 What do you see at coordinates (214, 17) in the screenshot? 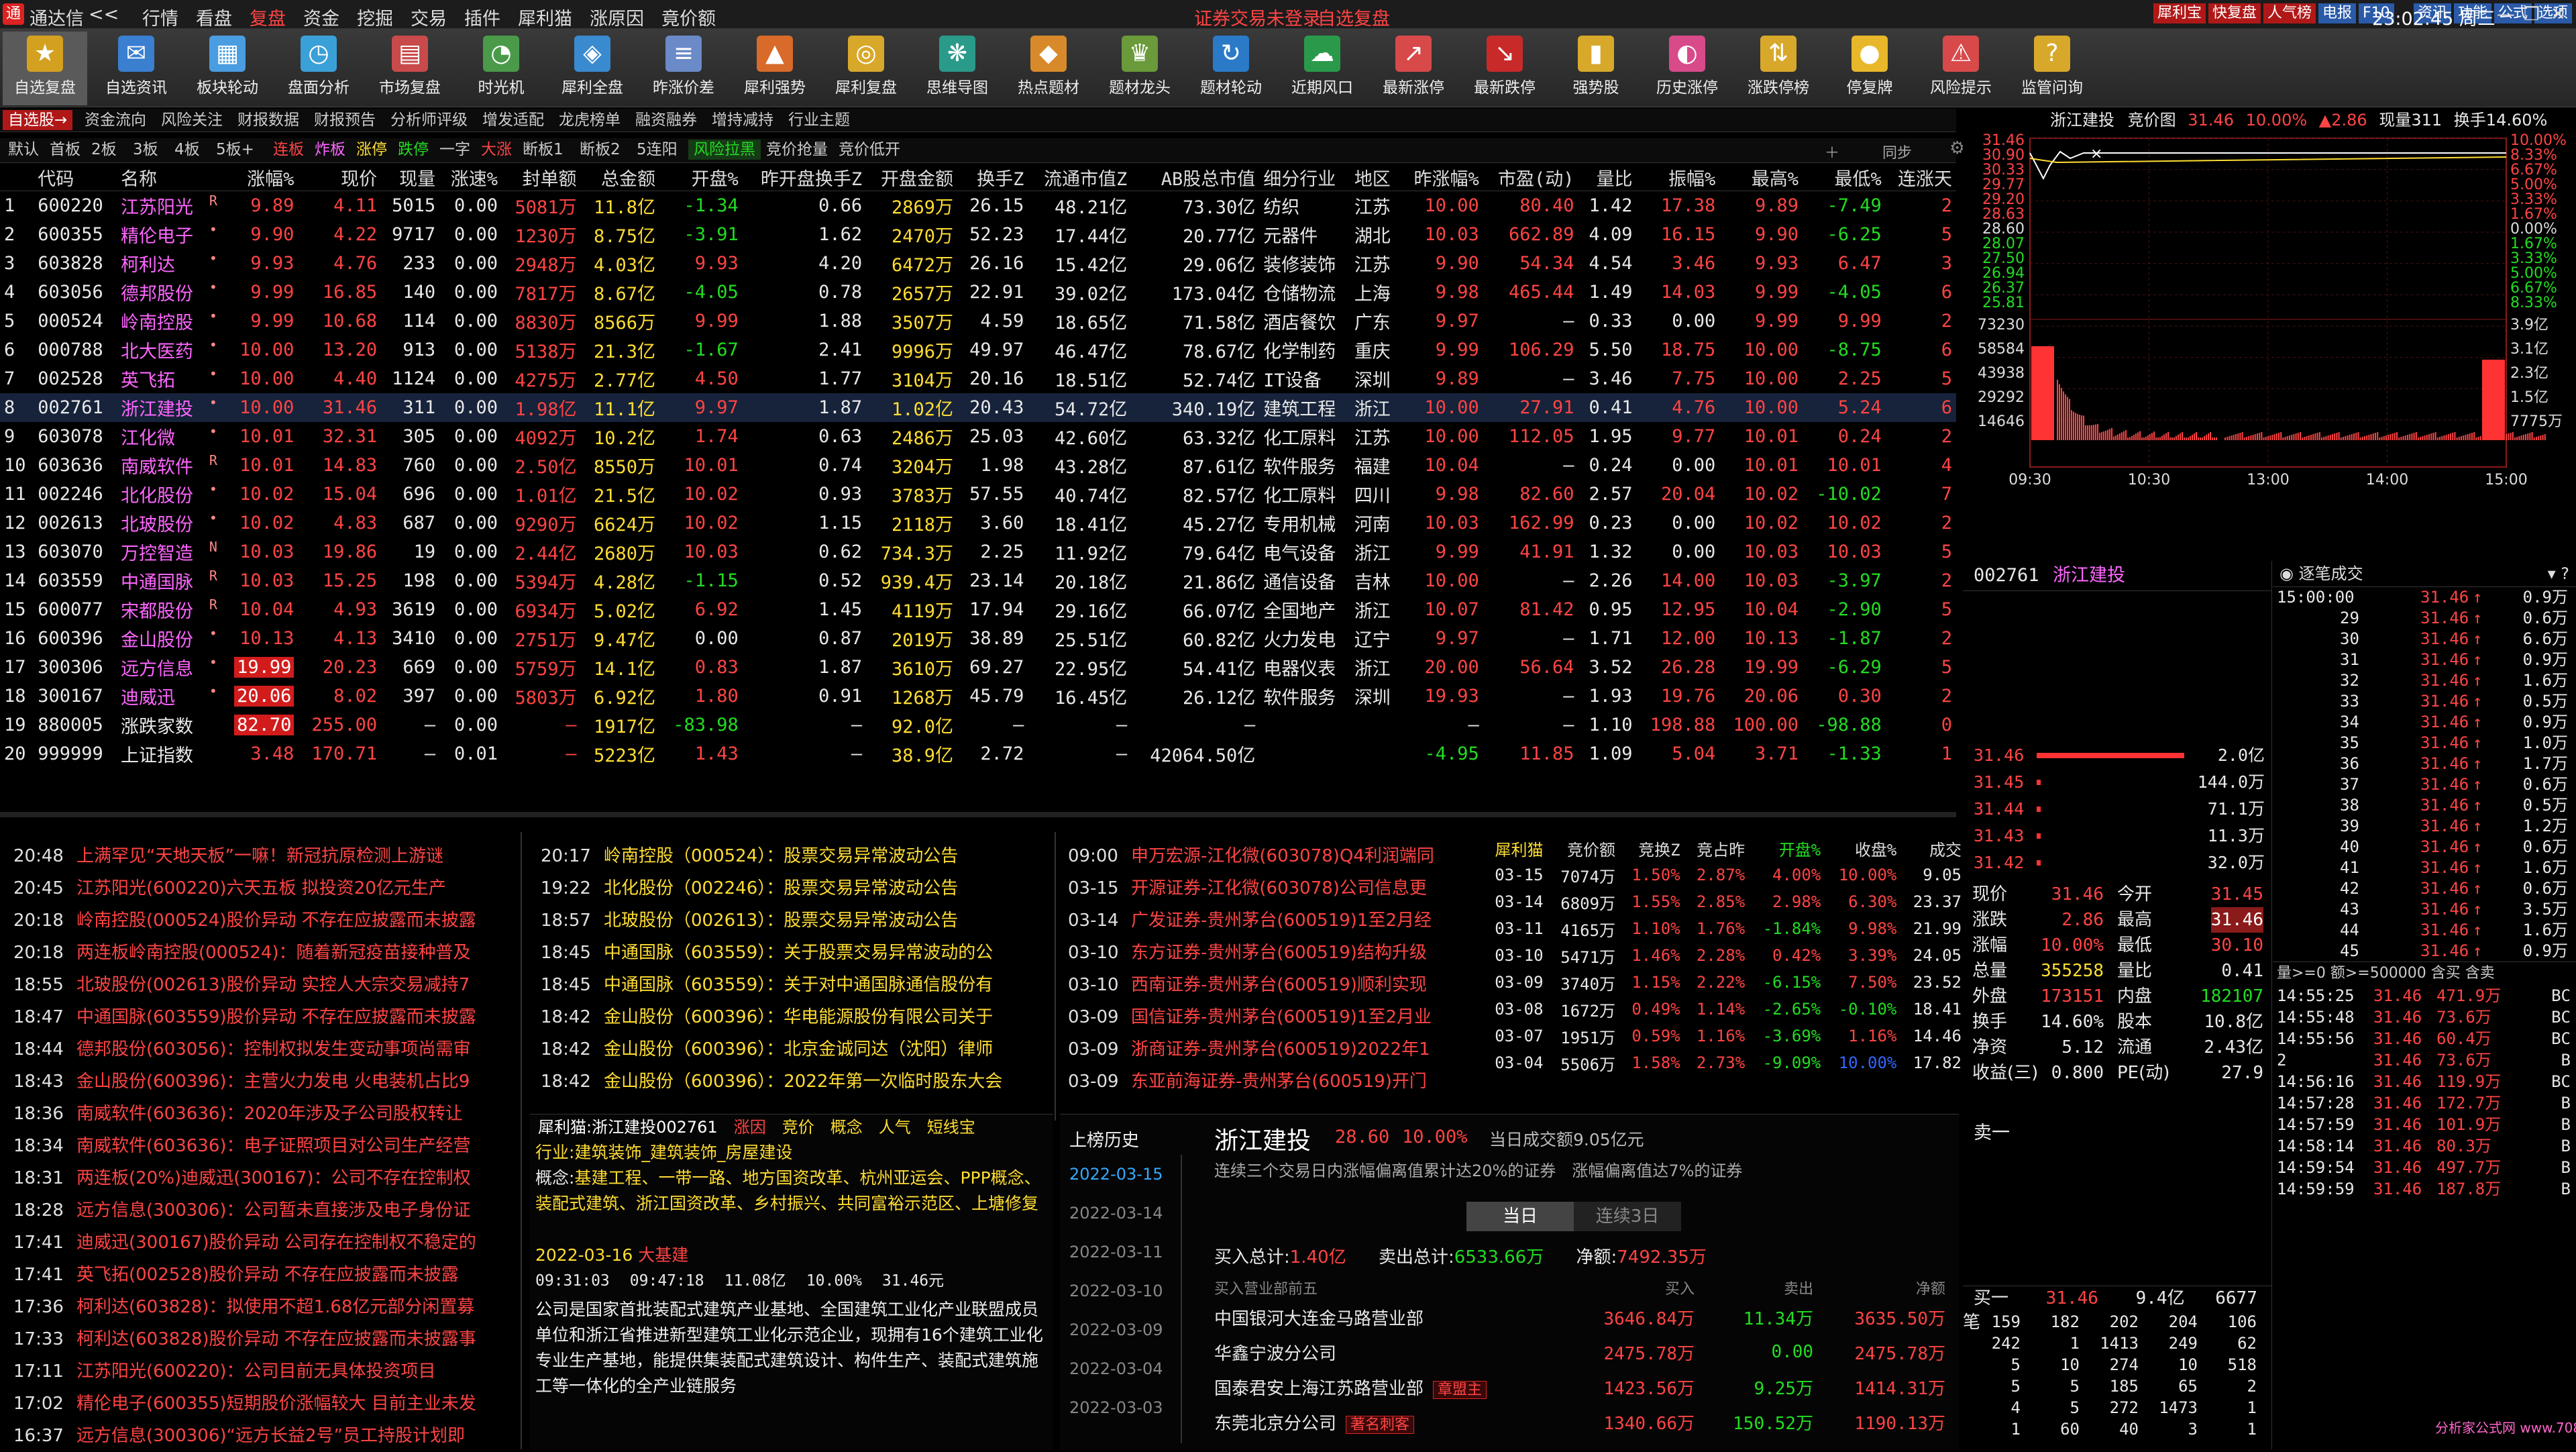
I see `menu-1: 看盘` at bounding box center [214, 17].